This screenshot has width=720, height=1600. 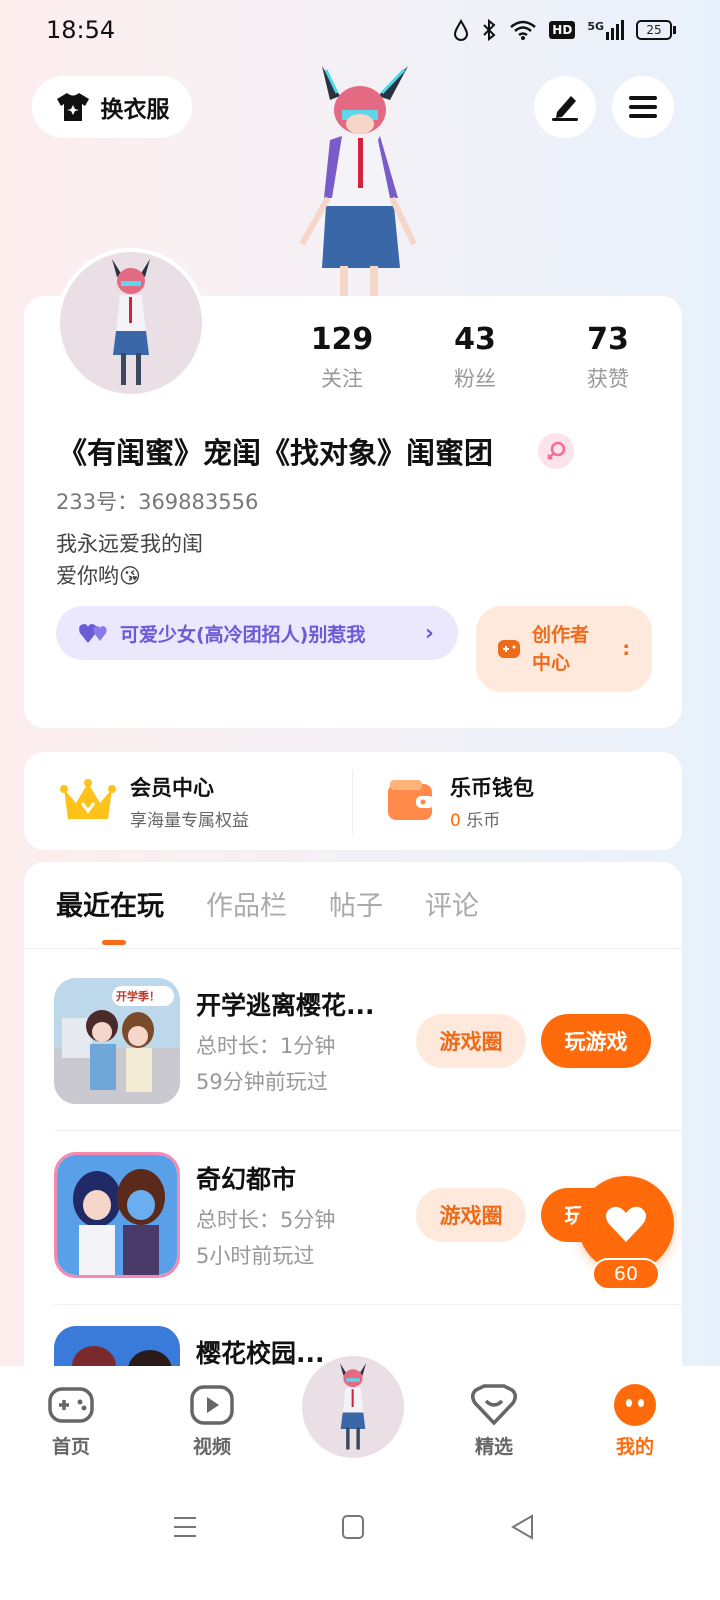 What do you see at coordinates (255, 1256) in the screenshot?
I see `game-last-played: 5小时前玩过` at bounding box center [255, 1256].